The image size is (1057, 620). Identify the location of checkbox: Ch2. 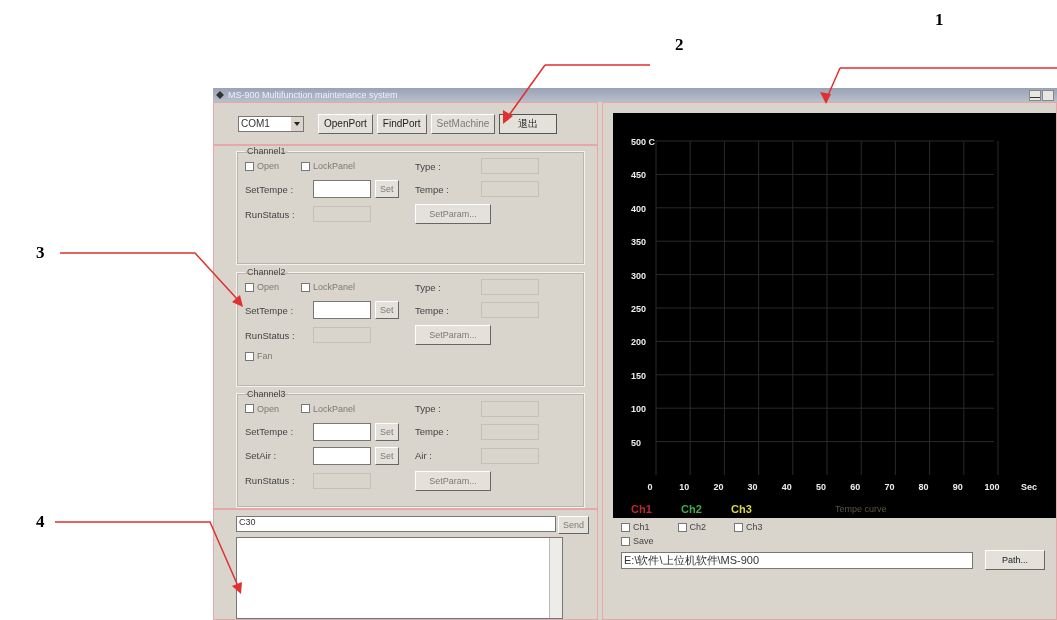
(692, 527).